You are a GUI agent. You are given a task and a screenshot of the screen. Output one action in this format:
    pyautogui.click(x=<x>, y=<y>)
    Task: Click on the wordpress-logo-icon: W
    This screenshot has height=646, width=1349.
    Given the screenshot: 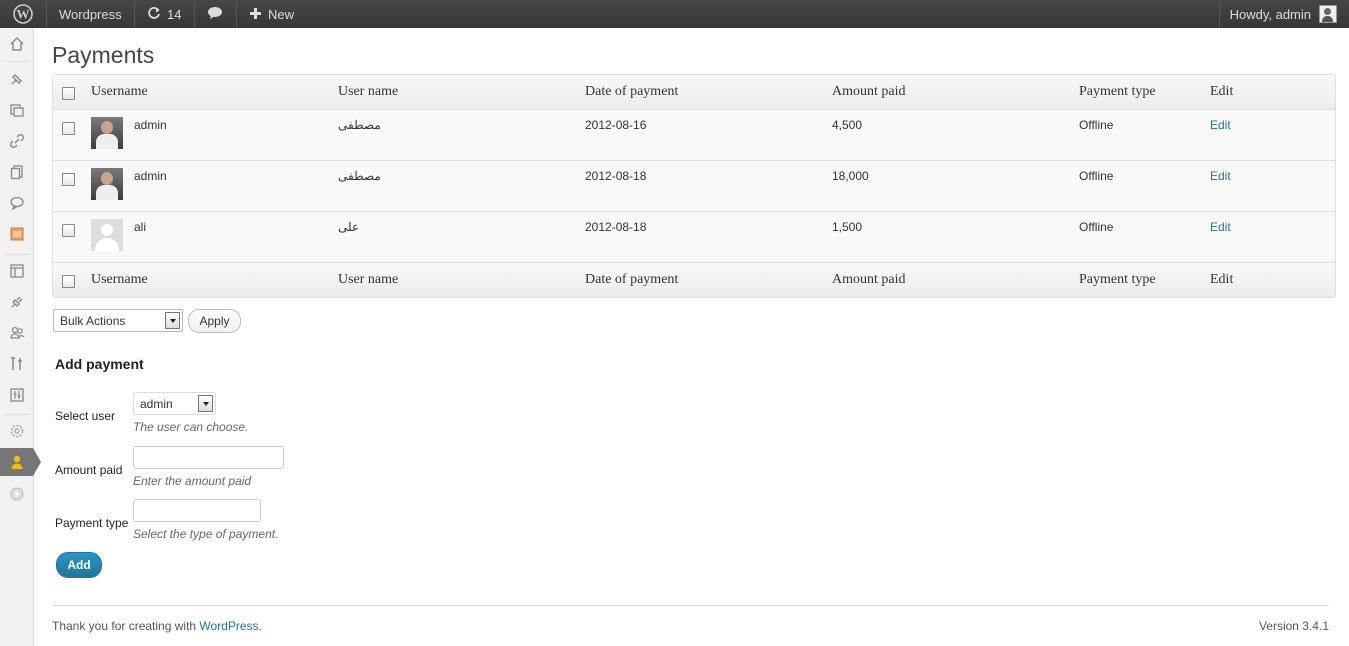 What is the action you would take?
    pyautogui.click(x=23, y=14)
    